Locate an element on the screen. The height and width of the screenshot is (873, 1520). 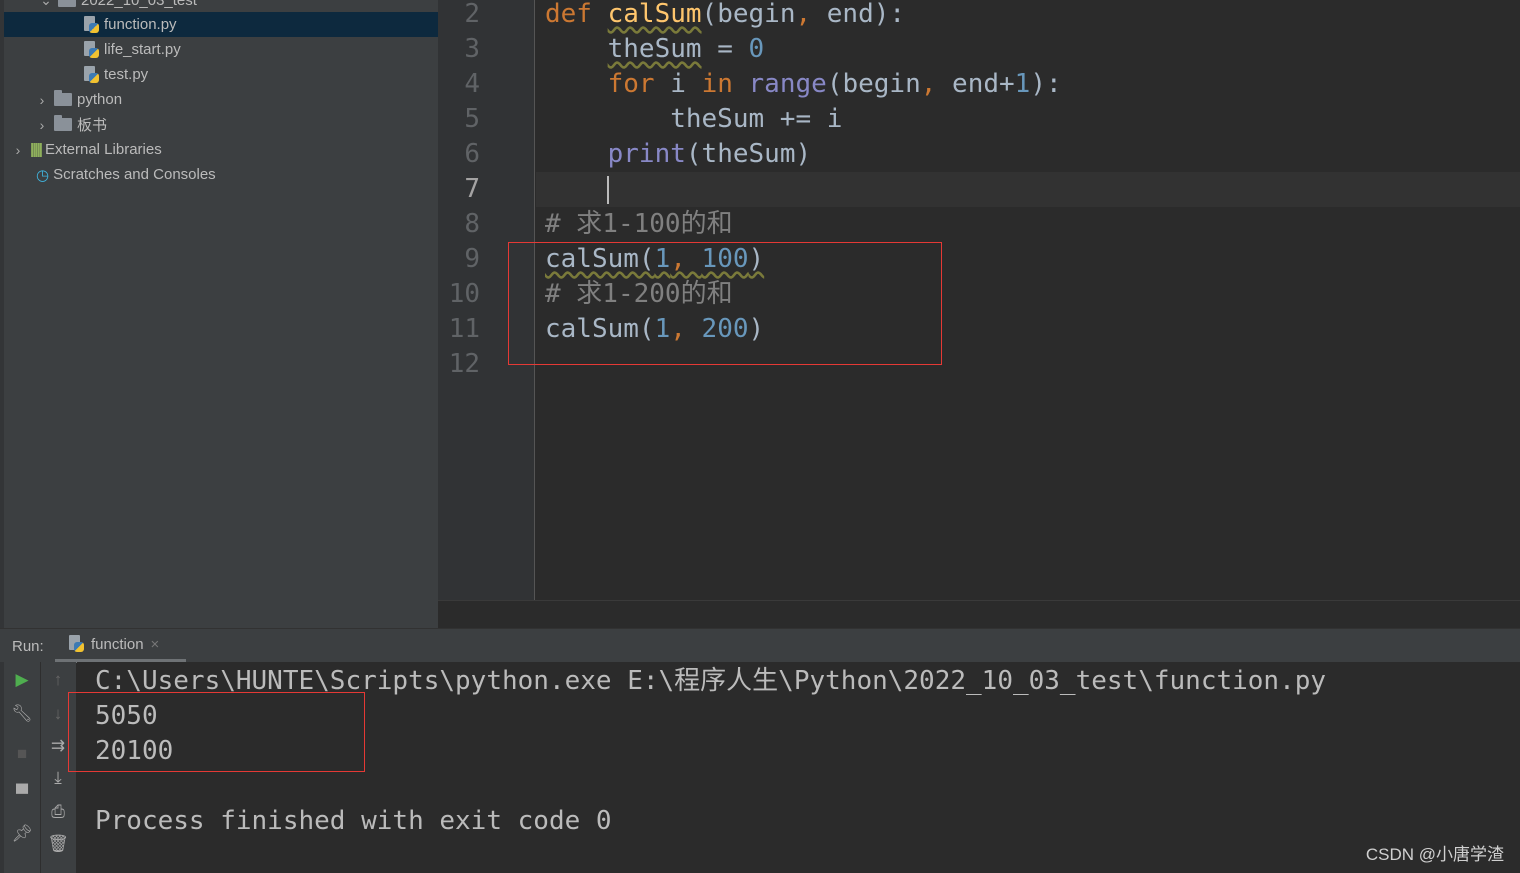
line-number: 4 is located at coordinates (472, 84).